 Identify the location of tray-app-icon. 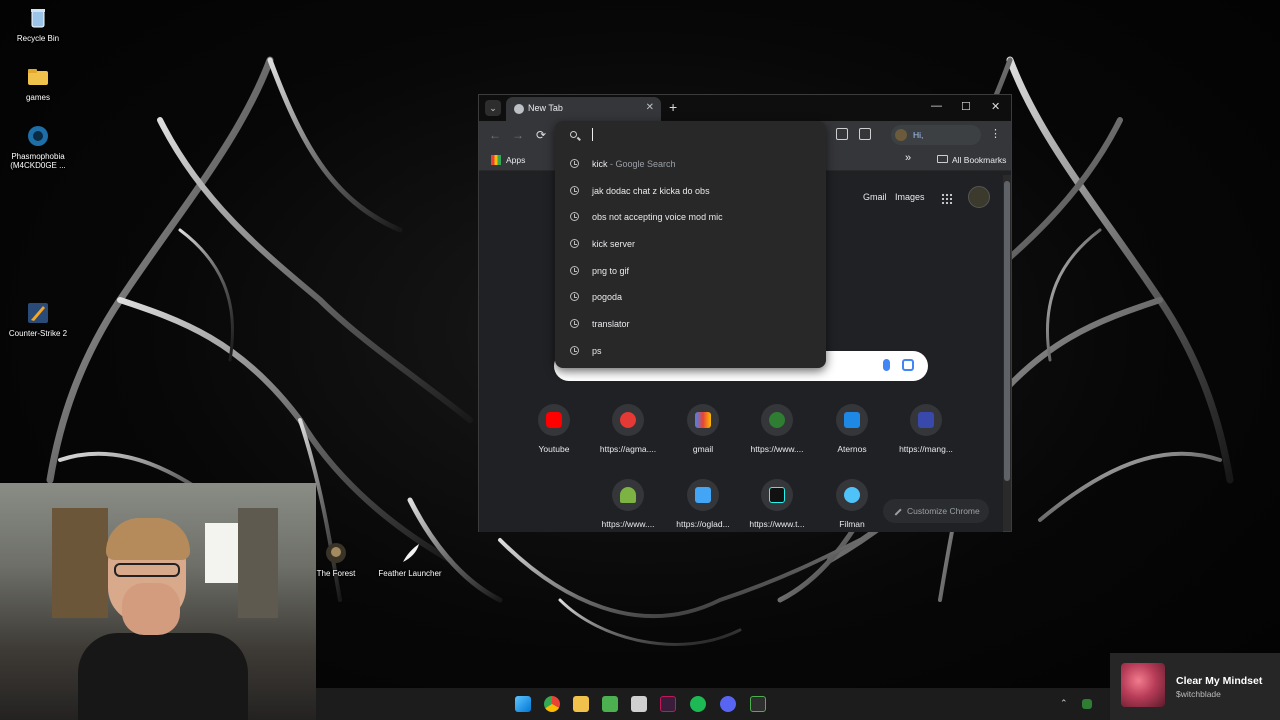
(1087, 704).